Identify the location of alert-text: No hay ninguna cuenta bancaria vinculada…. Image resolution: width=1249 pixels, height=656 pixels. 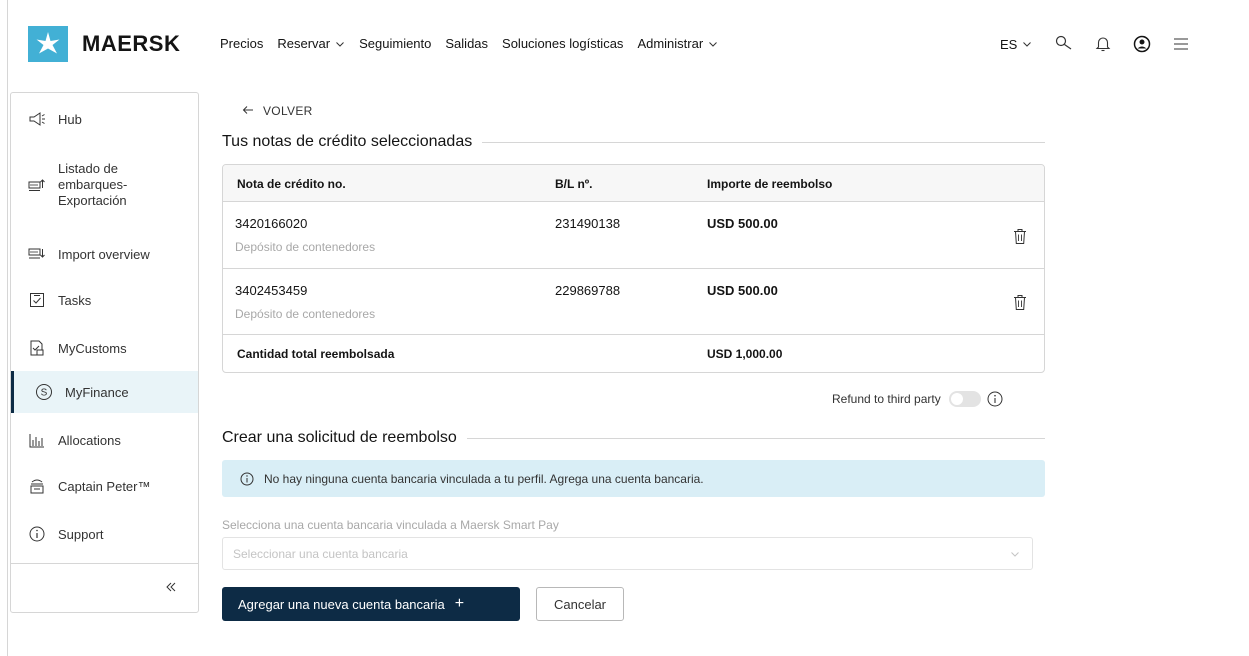
(484, 478).